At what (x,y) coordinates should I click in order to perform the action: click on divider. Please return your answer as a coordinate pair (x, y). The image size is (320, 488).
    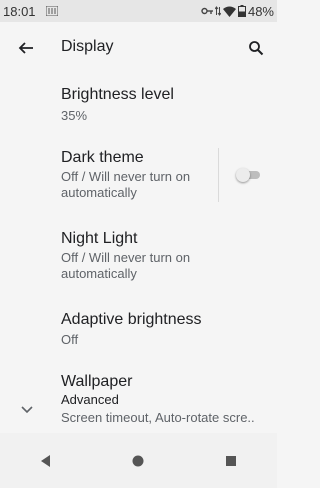
    Looking at the image, I should click on (218, 175).